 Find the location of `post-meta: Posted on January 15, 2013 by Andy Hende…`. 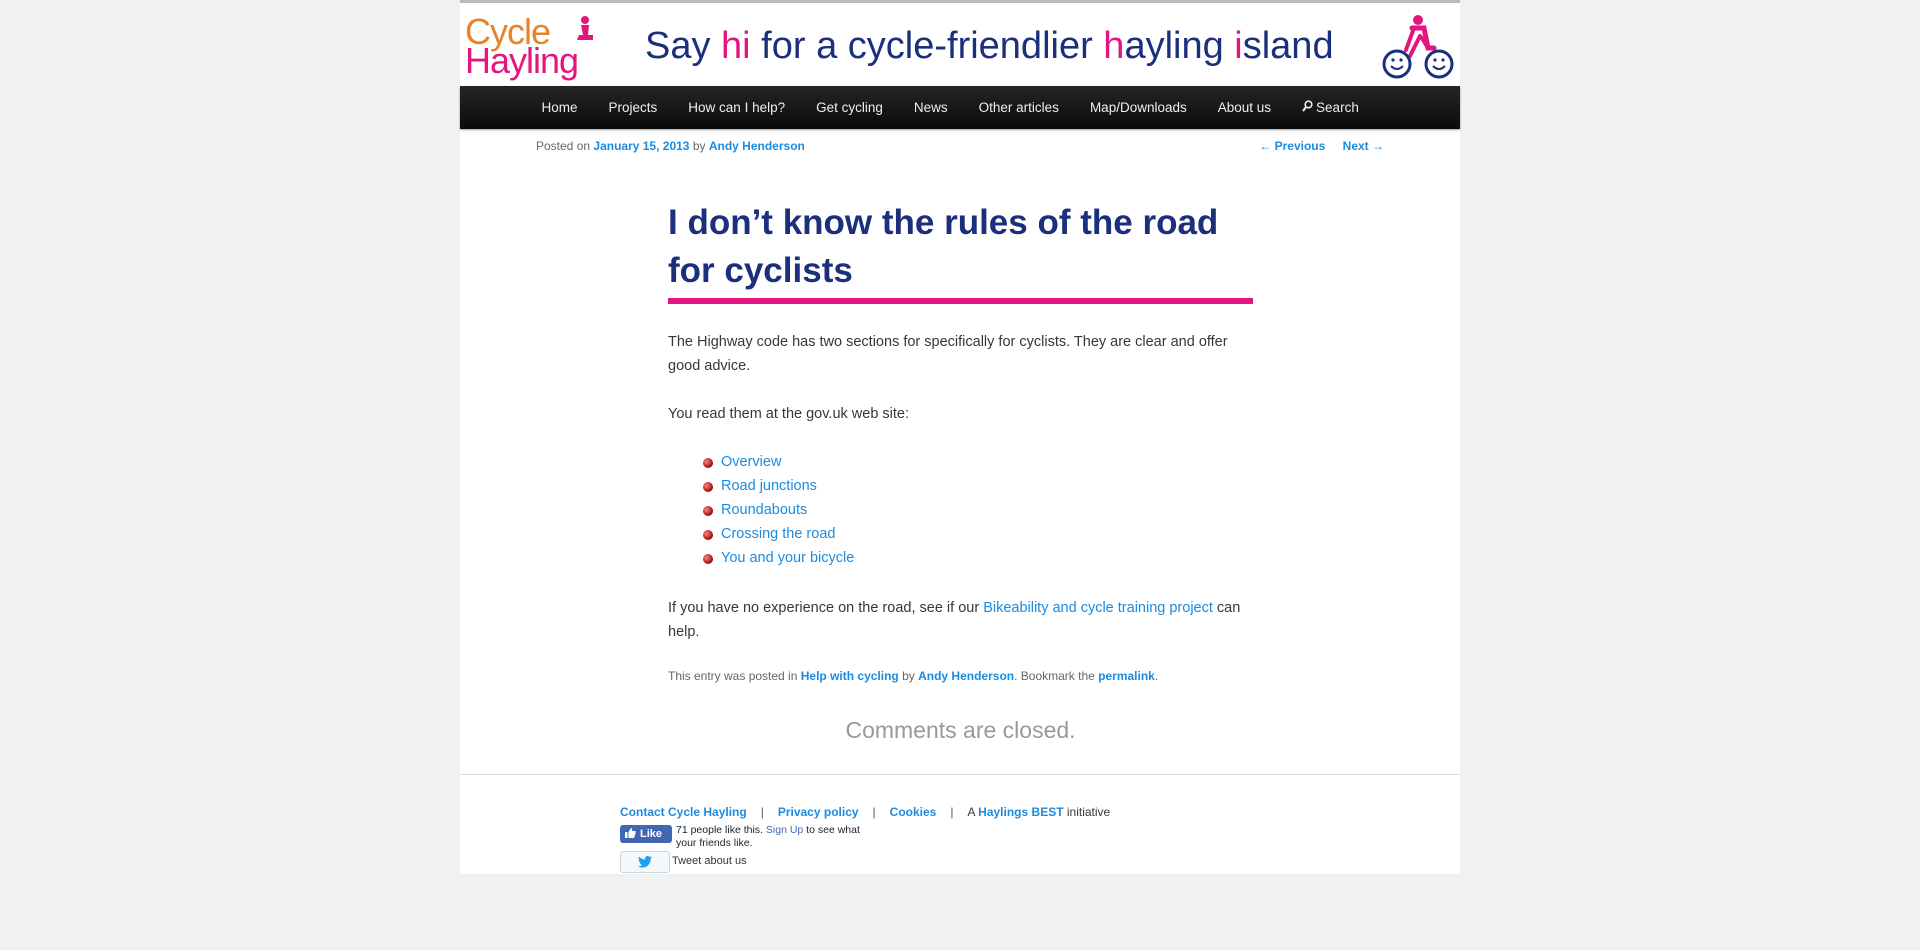

post-meta: Posted on January 15, 2013 by Andy Hende… is located at coordinates (670, 146).